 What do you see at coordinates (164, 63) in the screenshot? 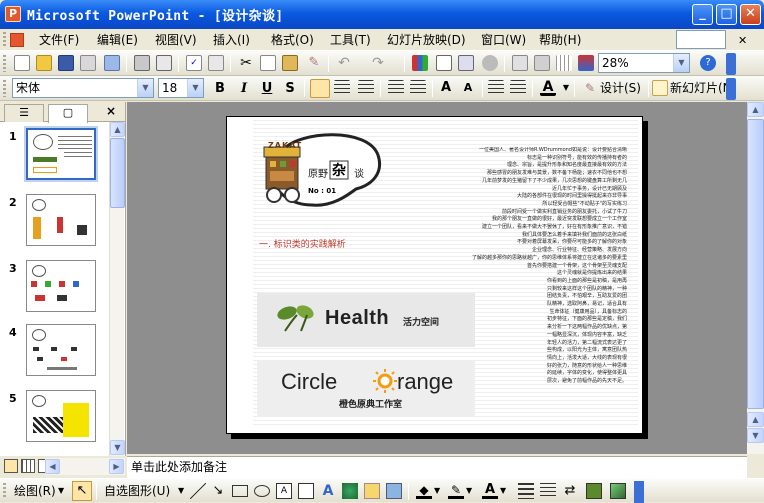
I see `print-preview-icon` at bounding box center [164, 63].